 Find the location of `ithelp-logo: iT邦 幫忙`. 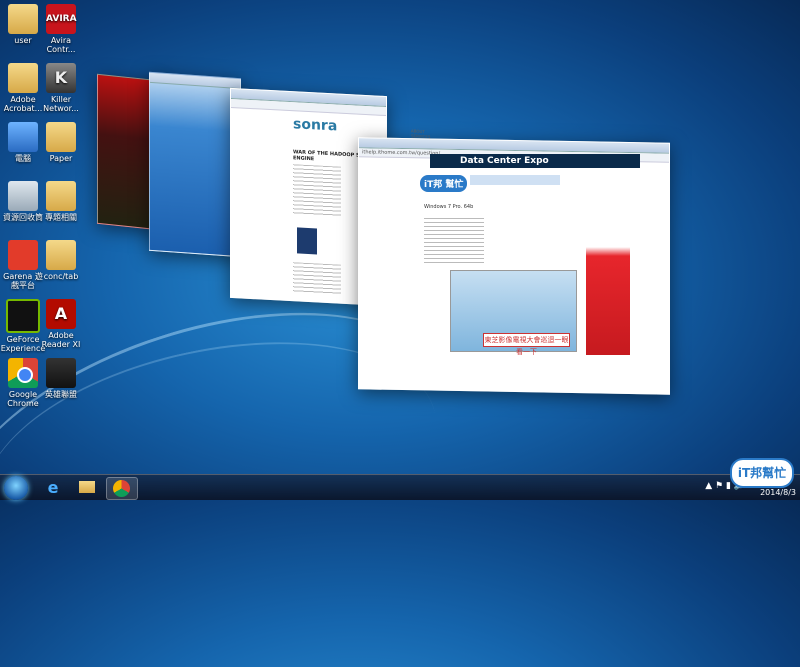

ithelp-logo: iT邦 幫忙 is located at coordinates (444, 183).